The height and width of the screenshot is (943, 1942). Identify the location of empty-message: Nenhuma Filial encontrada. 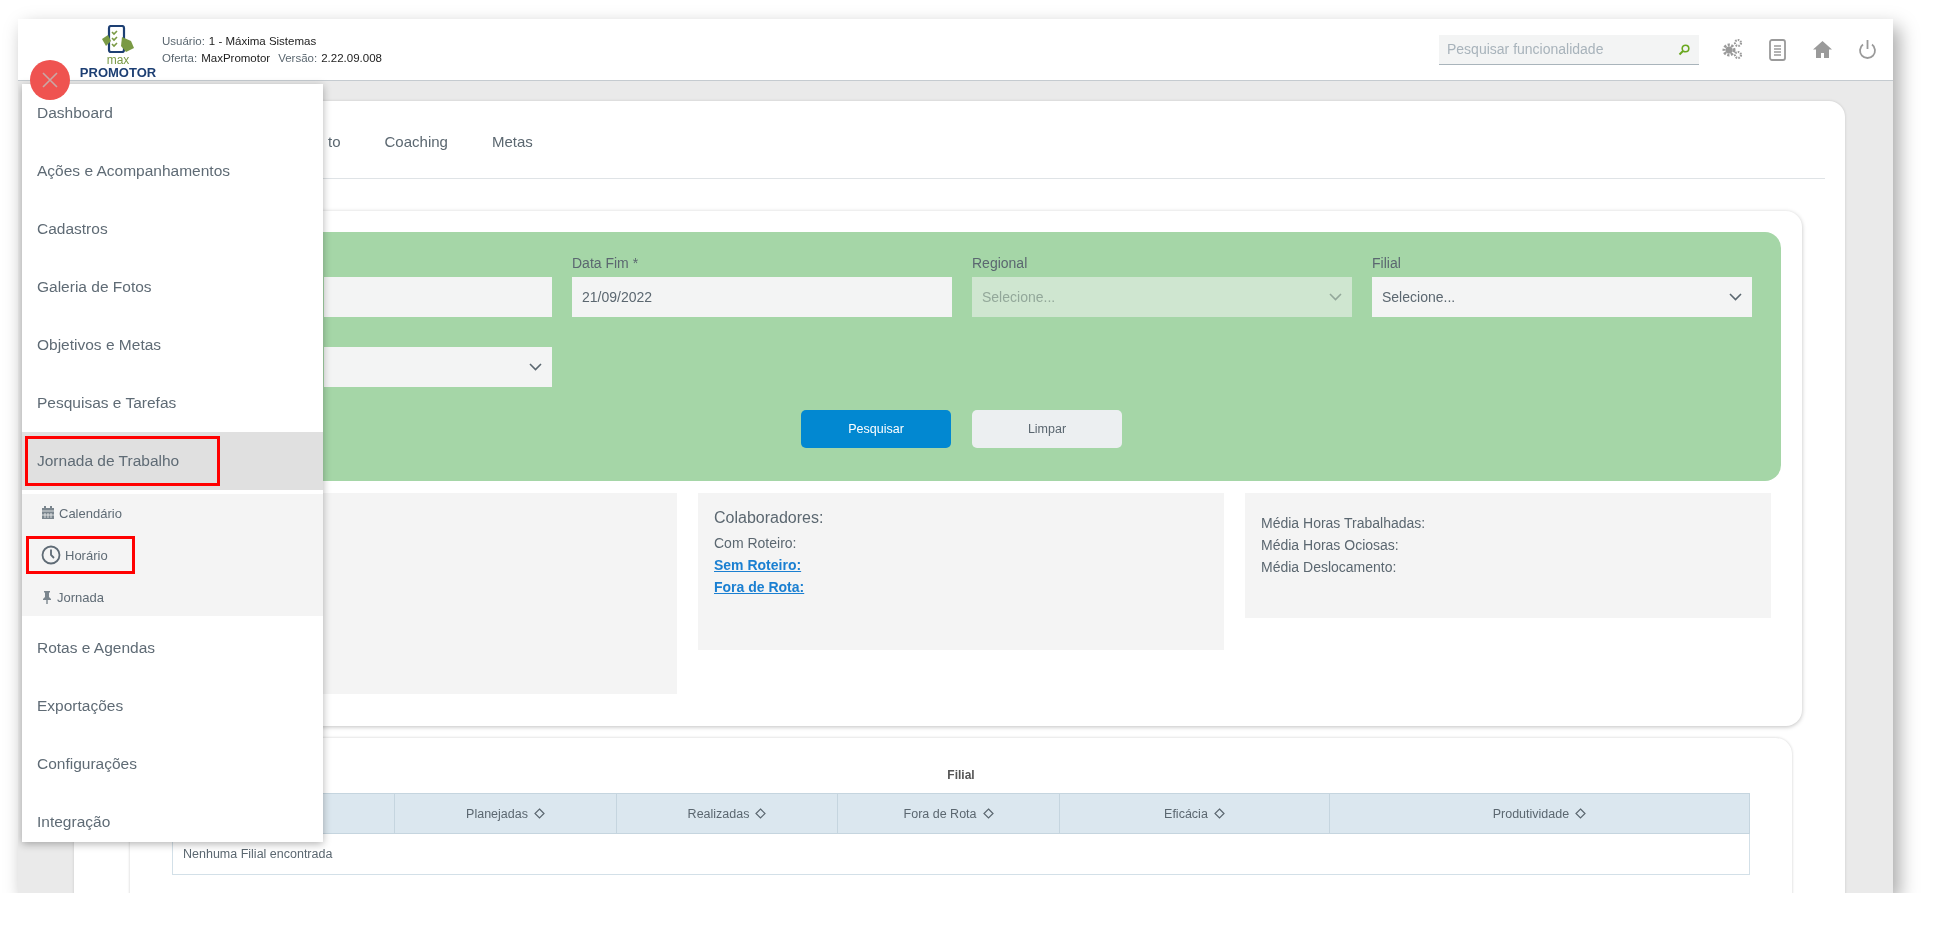
(258, 854).